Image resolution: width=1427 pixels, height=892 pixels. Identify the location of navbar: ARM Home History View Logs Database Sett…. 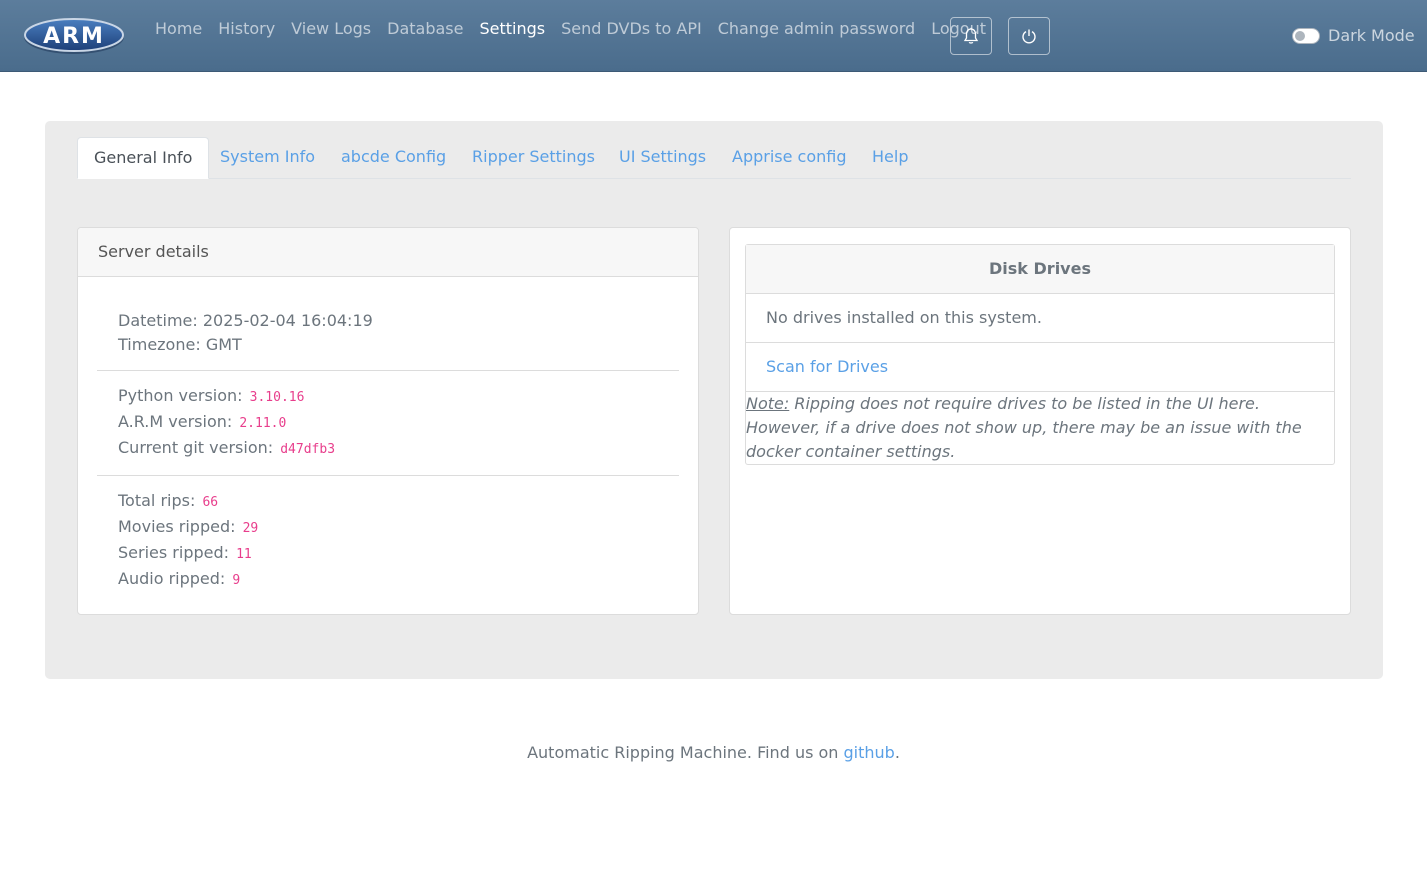
(713, 36).